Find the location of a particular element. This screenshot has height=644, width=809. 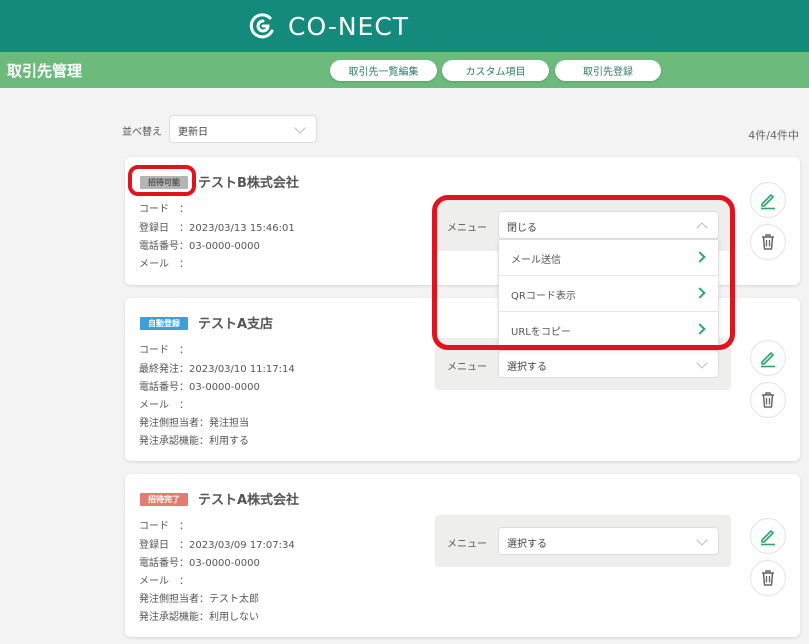

menu-item-label: URLをコピー is located at coordinates (541, 332).